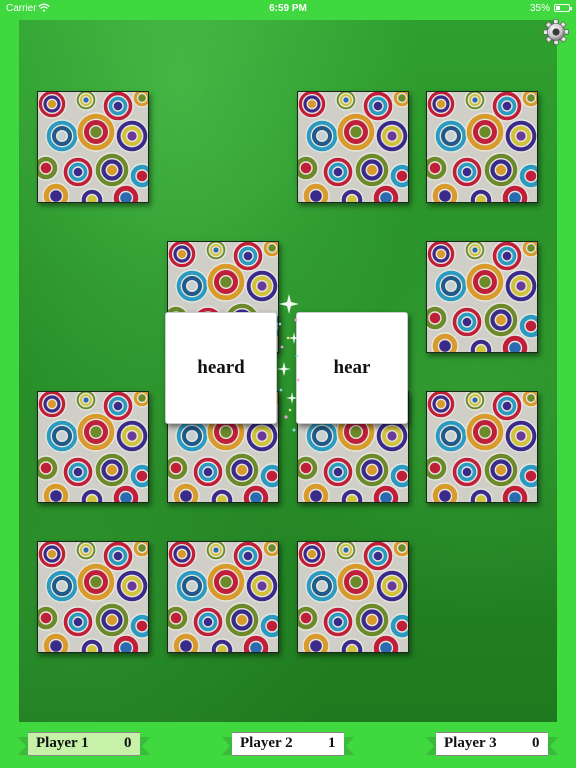 This screenshot has height=768, width=576. I want to click on gear-icon, so click(556, 32).